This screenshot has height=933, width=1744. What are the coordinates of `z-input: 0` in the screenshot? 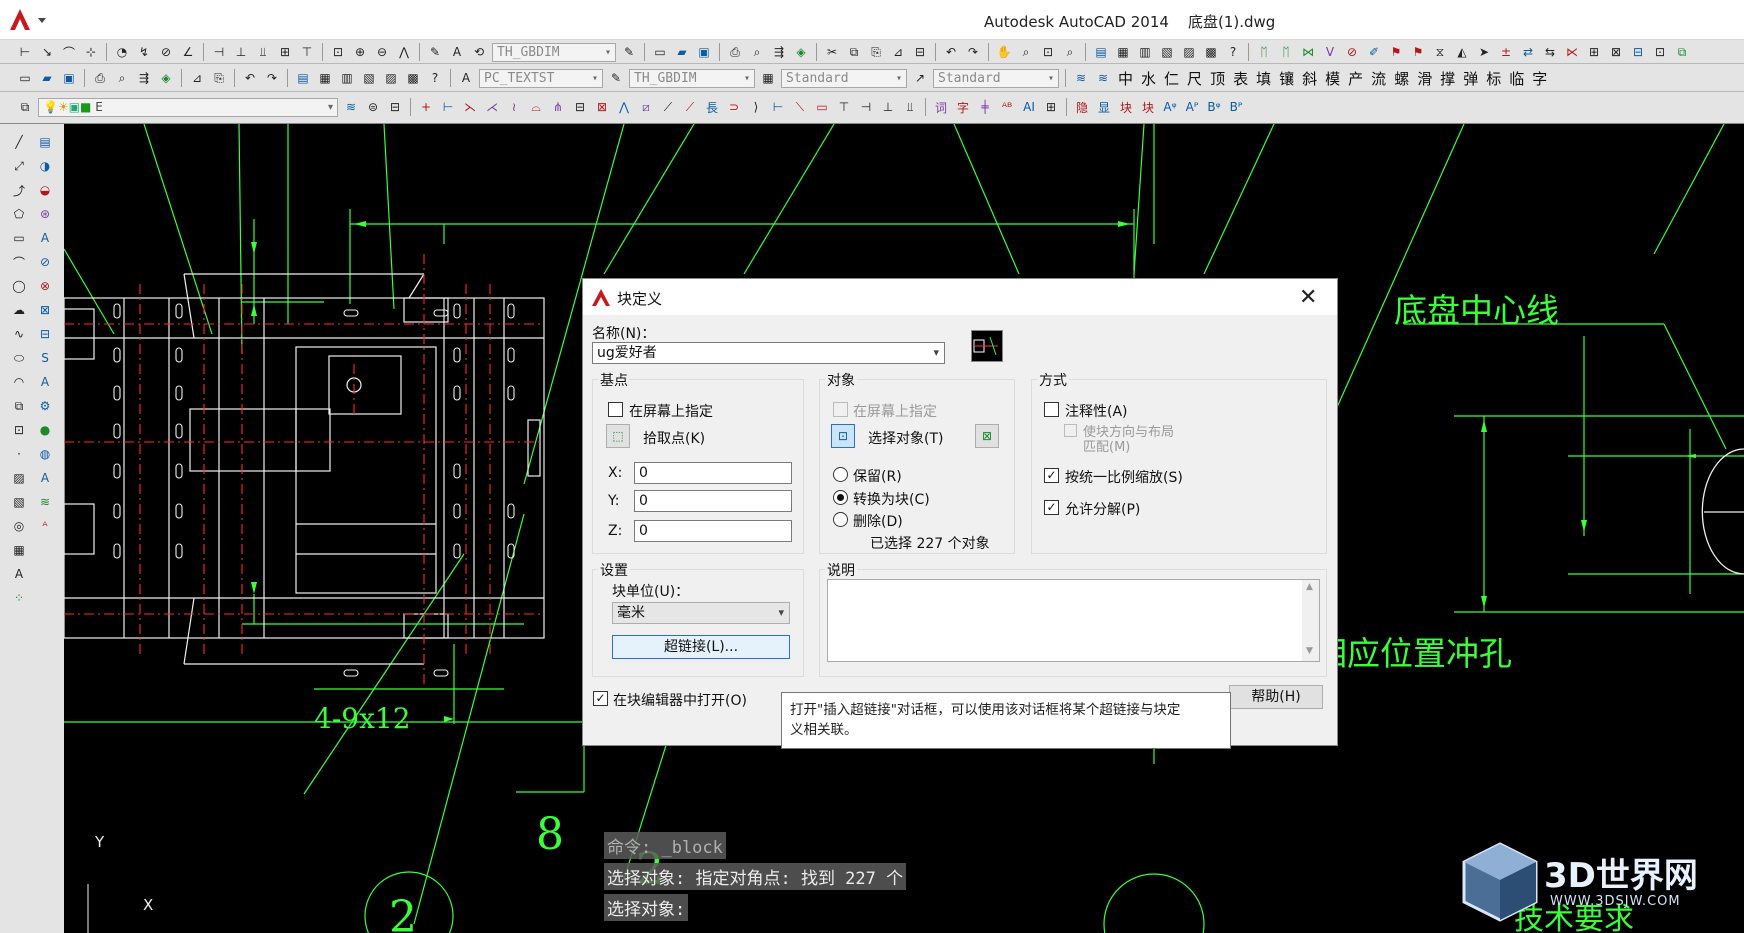 It's located at (713, 531).